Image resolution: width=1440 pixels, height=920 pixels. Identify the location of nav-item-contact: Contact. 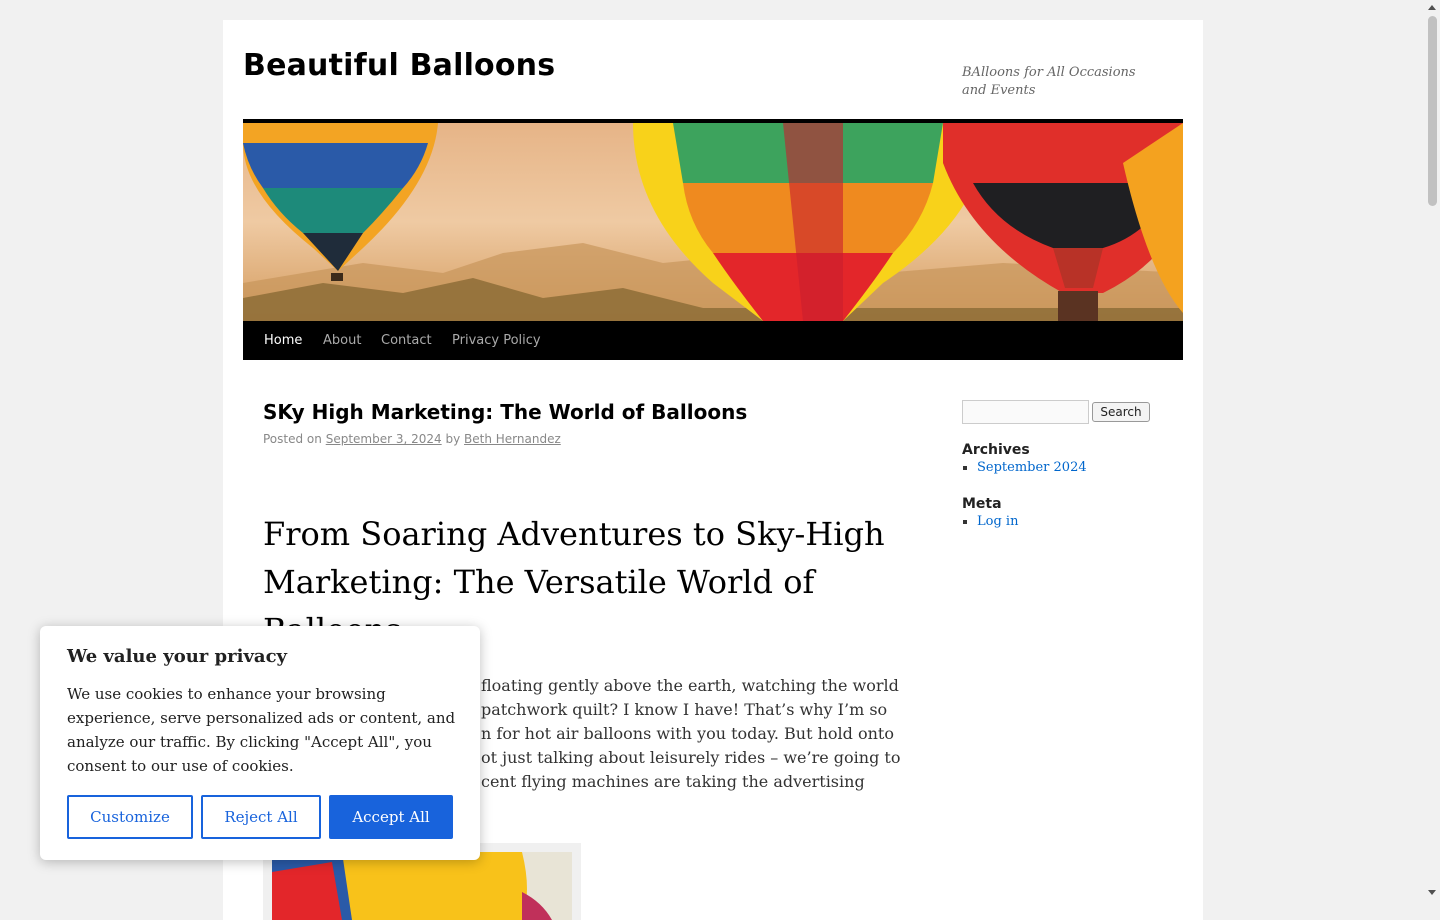
(406, 340).